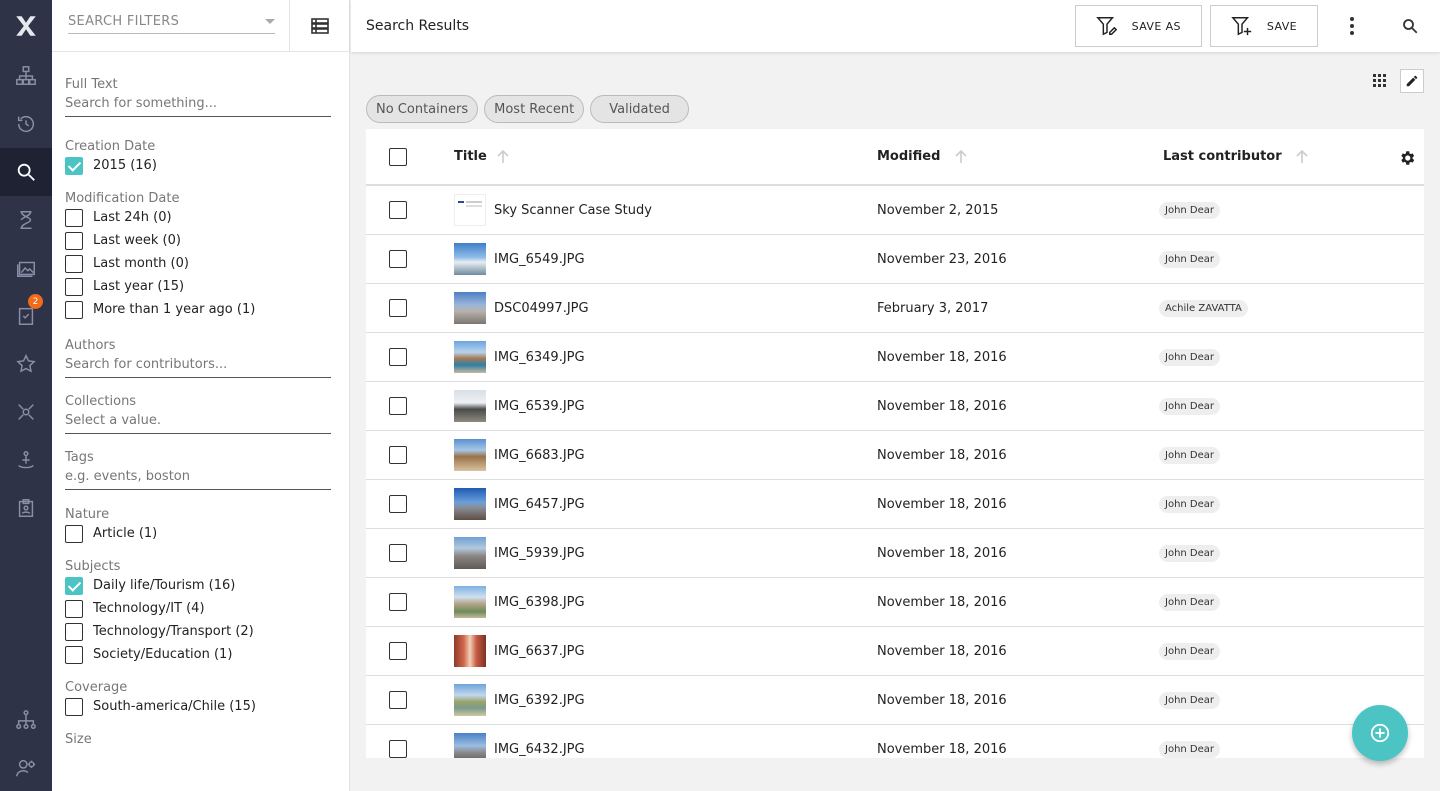 This screenshot has height=791, width=1440. Describe the element at coordinates (539, 602) in the screenshot. I see `row-title: IMG_6398.JPG` at that location.